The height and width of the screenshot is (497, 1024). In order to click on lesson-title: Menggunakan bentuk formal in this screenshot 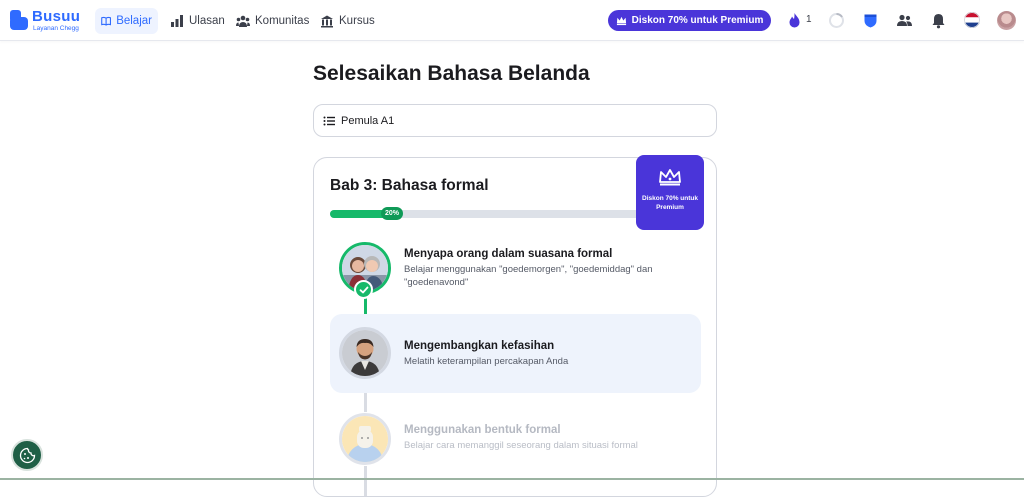, I will do `click(482, 430)`.